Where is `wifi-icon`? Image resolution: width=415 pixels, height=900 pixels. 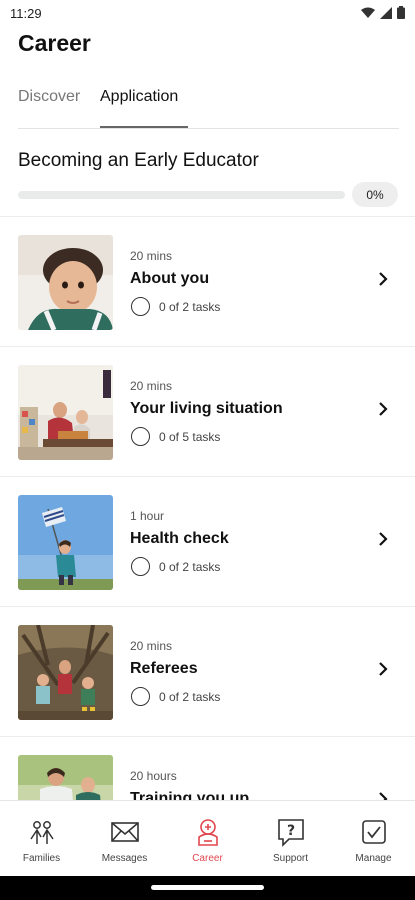 wifi-icon is located at coordinates (368, 12).